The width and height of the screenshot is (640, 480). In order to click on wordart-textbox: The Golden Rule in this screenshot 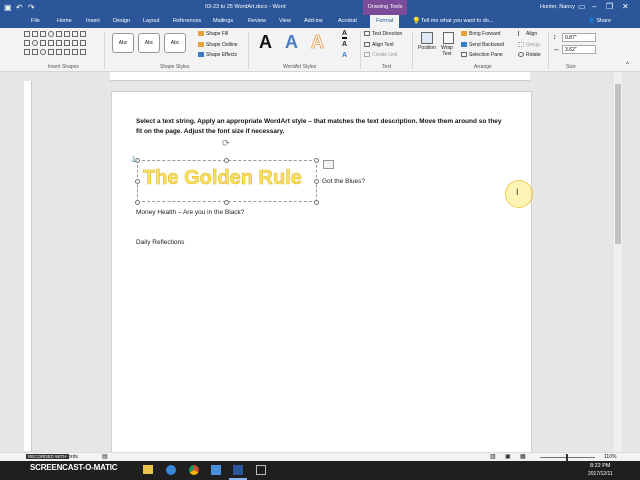, I will do `click(227, 181)`.